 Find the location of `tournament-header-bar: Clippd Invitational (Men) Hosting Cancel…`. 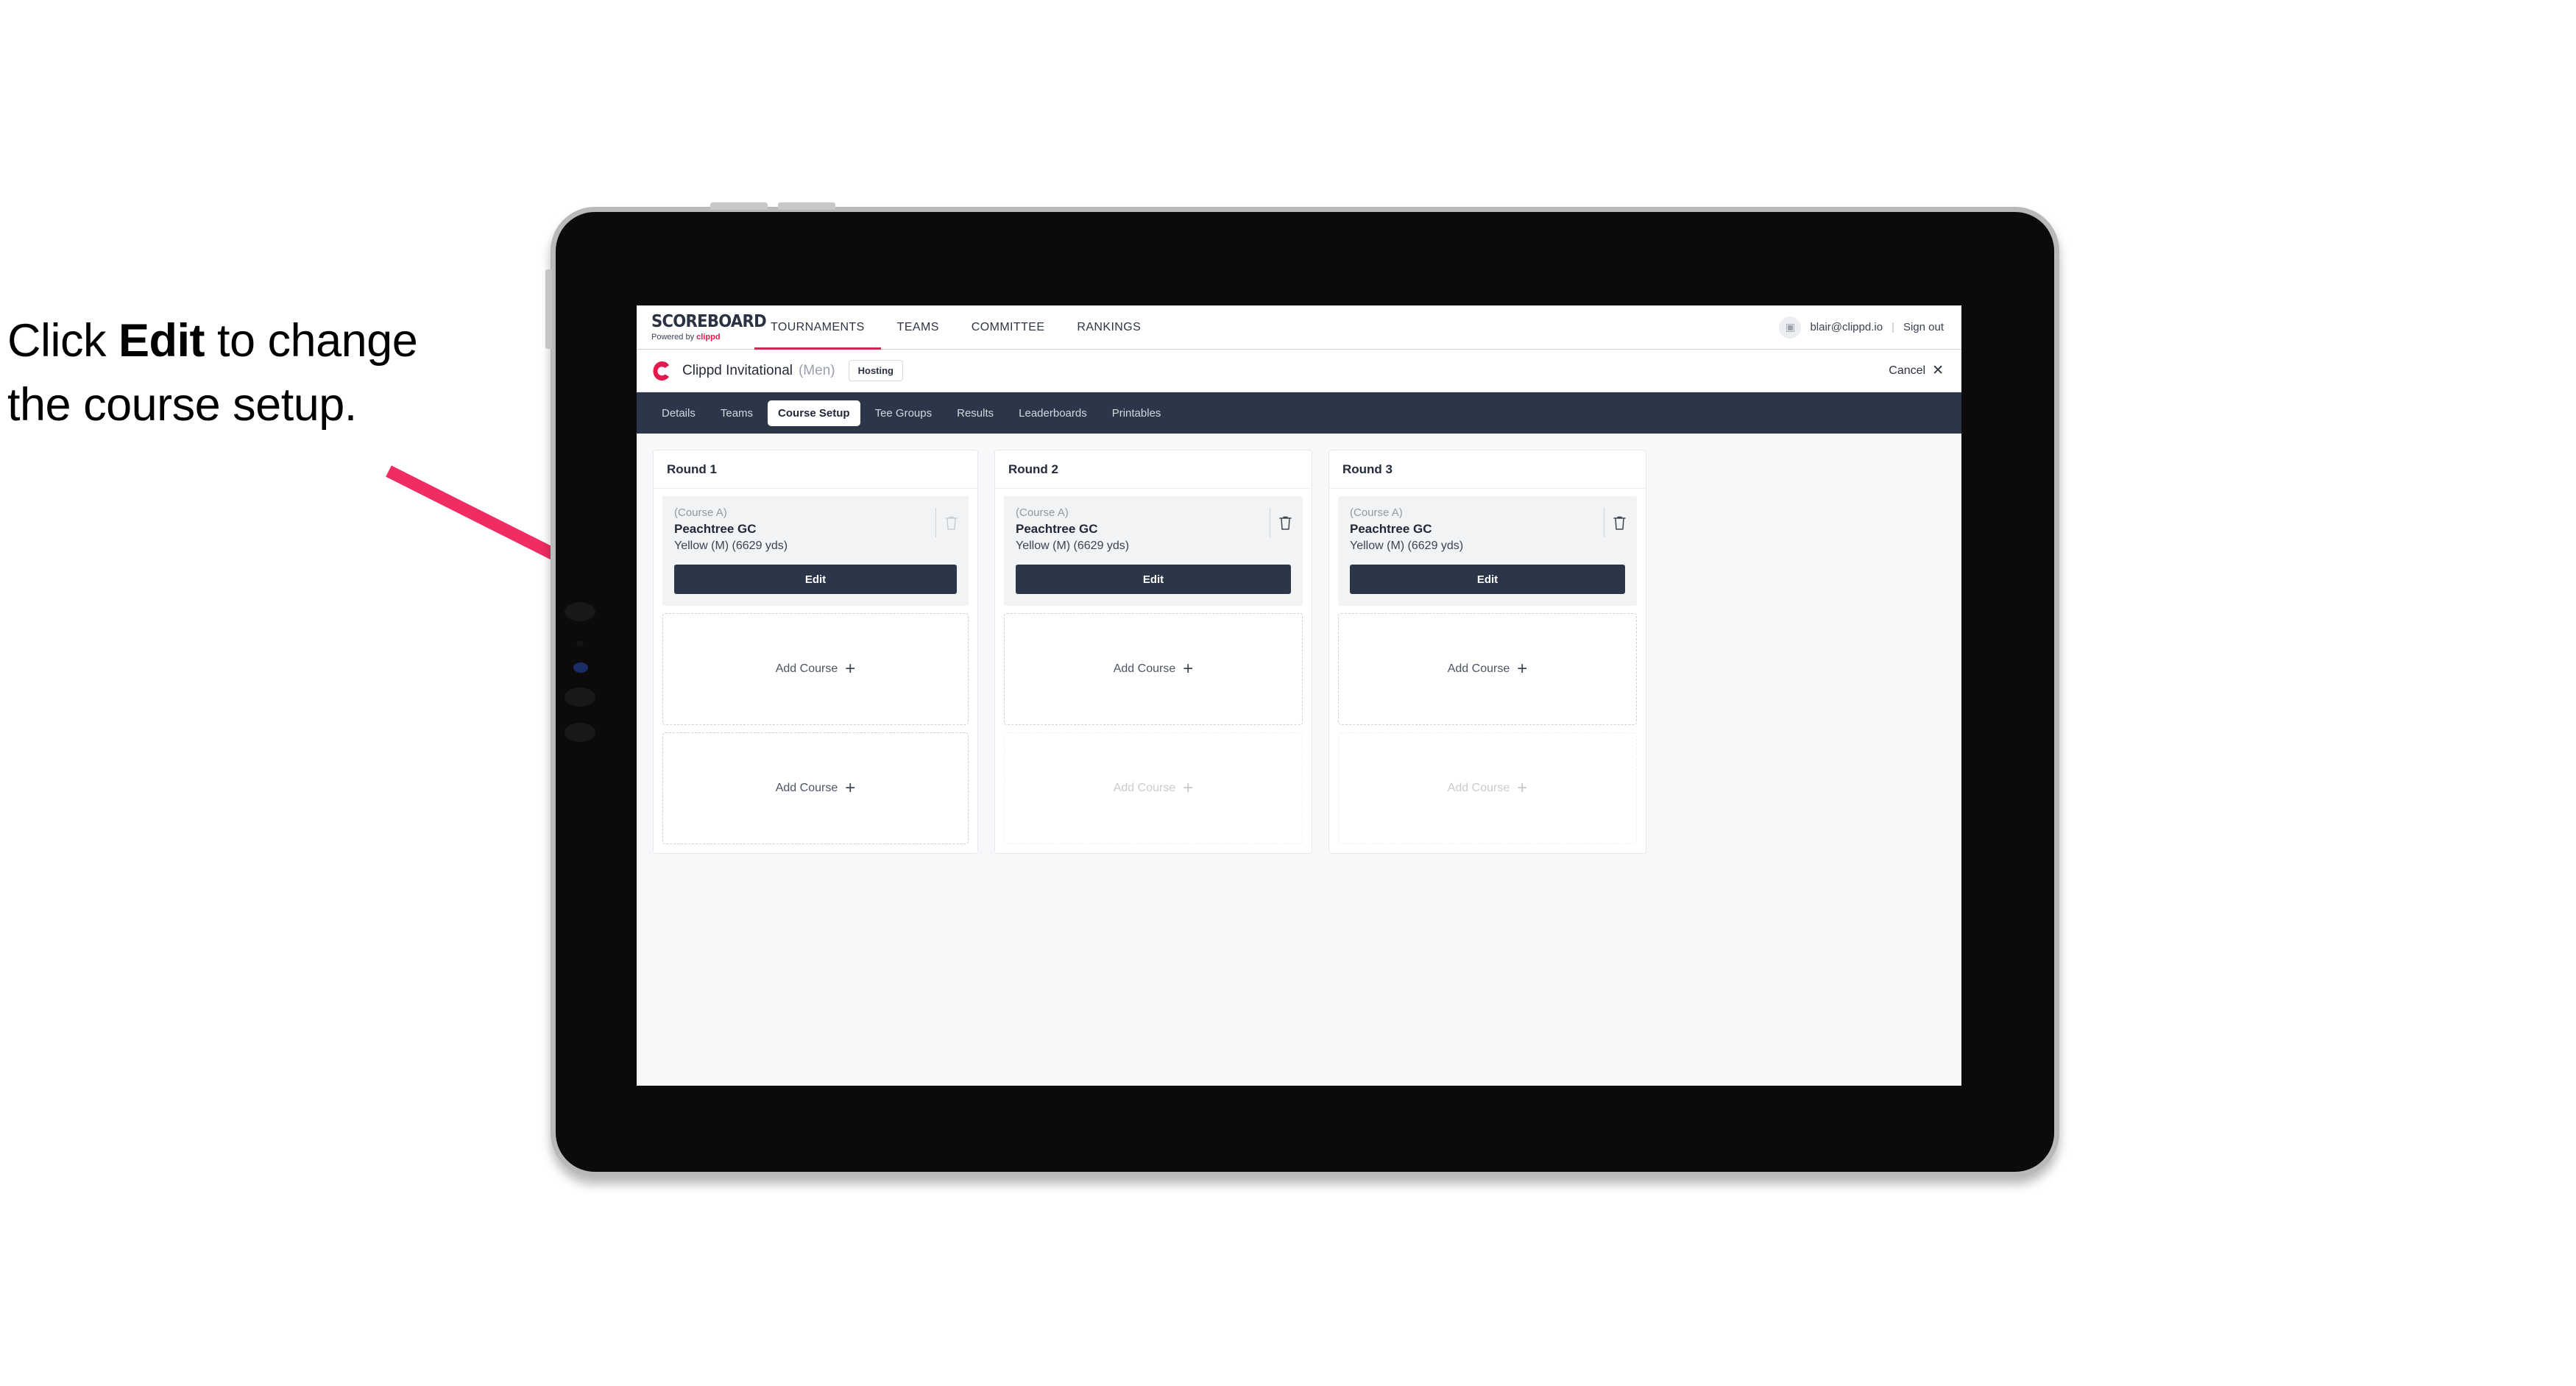

tournament-header-bar: Clippd Invitational (Men) Hosting Cancel… is located at coordinates (1299, 371).